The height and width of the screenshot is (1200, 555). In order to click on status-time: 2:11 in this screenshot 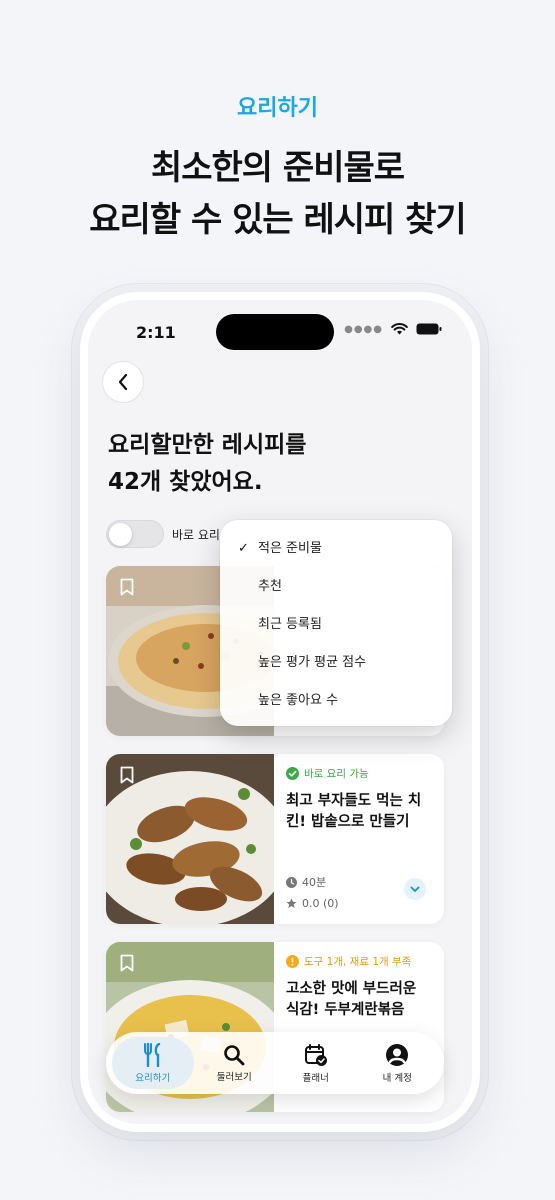, I will do `click(156, 332)`.